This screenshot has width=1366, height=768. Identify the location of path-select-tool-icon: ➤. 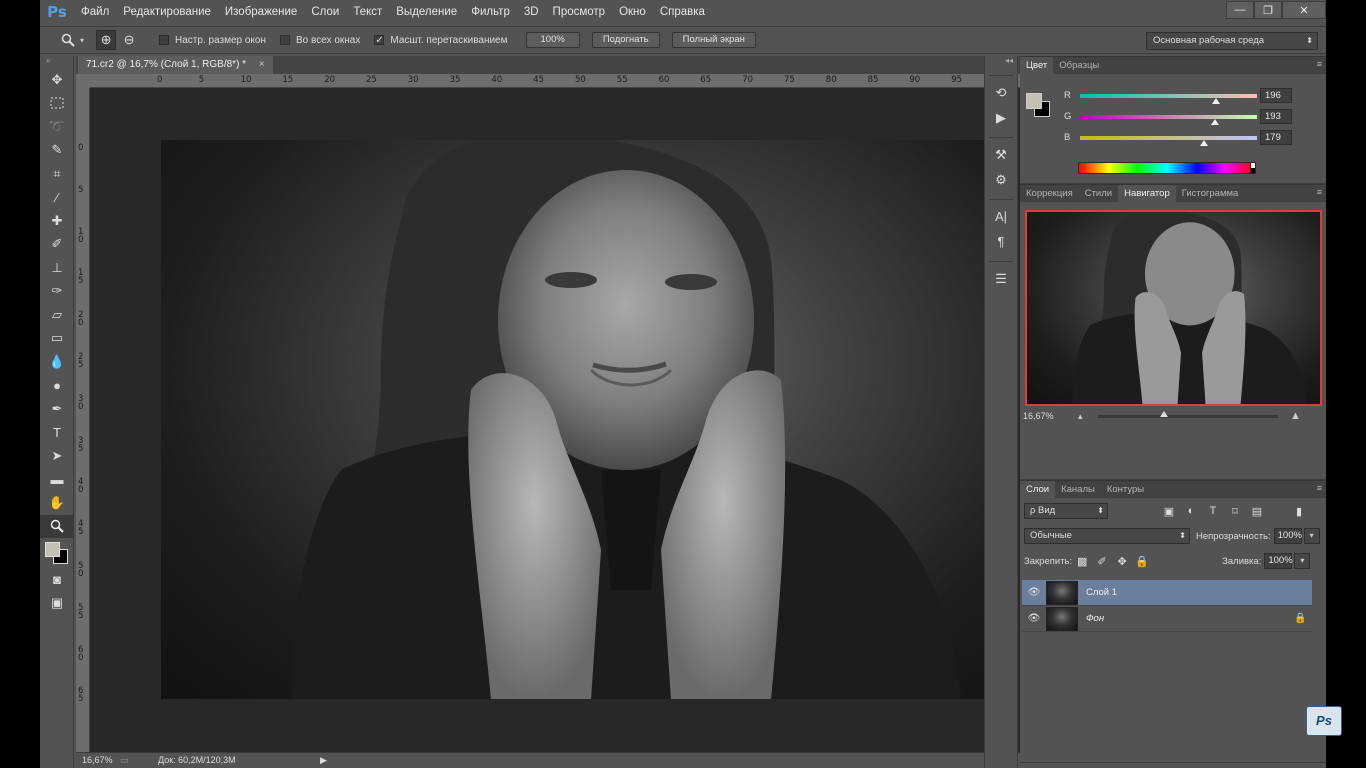
(57, 456).